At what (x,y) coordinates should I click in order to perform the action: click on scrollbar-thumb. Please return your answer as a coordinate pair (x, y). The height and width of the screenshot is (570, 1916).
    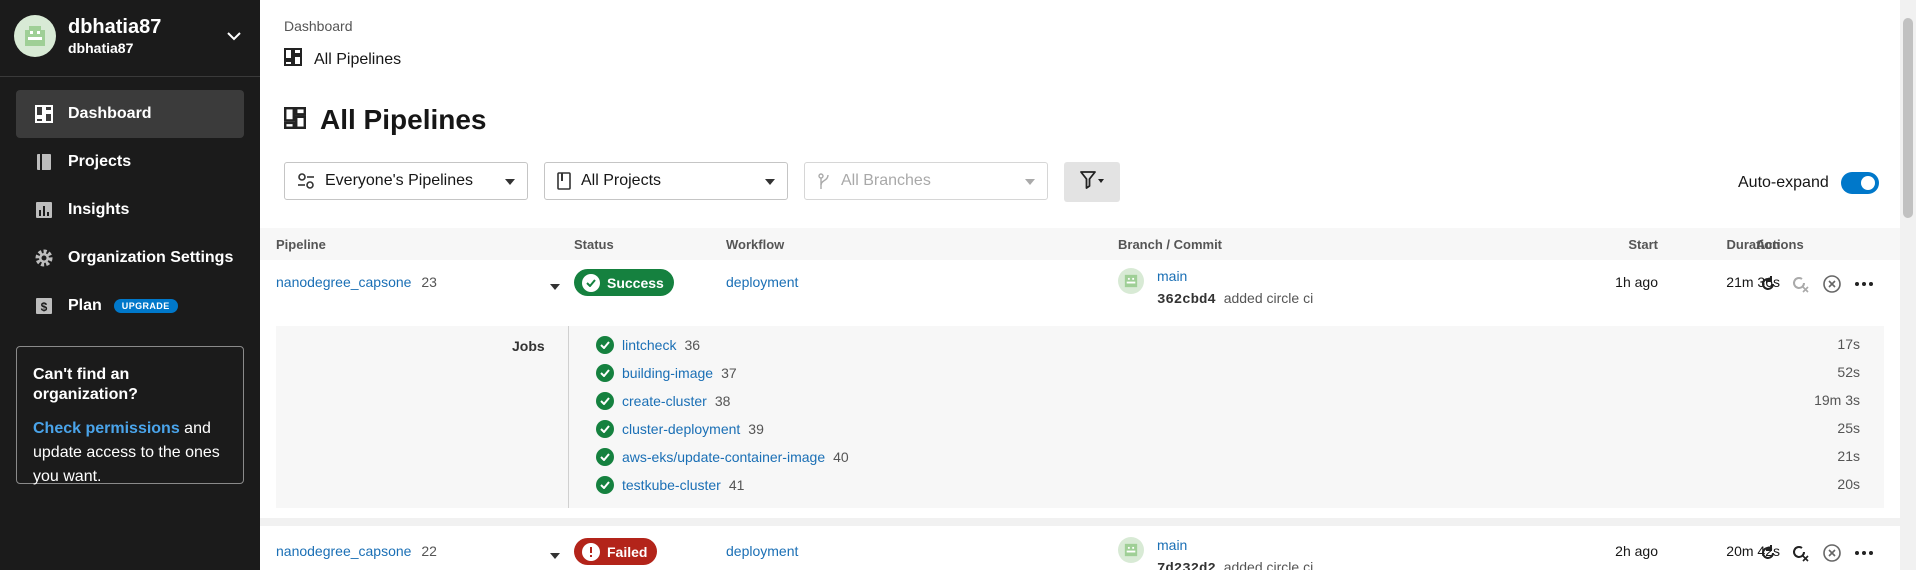
    Looking at the image, I should click on (1908, 118).